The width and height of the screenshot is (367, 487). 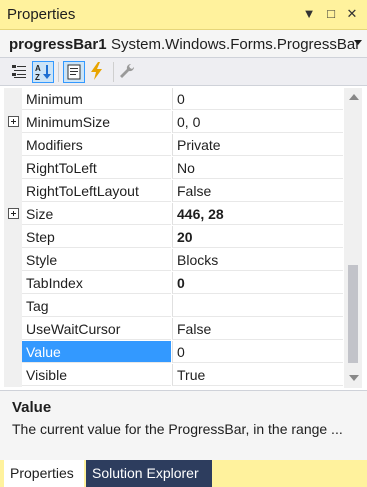 What do you see at coordinates (96, 168) in the screenshot?
I see `property-name: RightToLeft` at bounding box center [96, 168].